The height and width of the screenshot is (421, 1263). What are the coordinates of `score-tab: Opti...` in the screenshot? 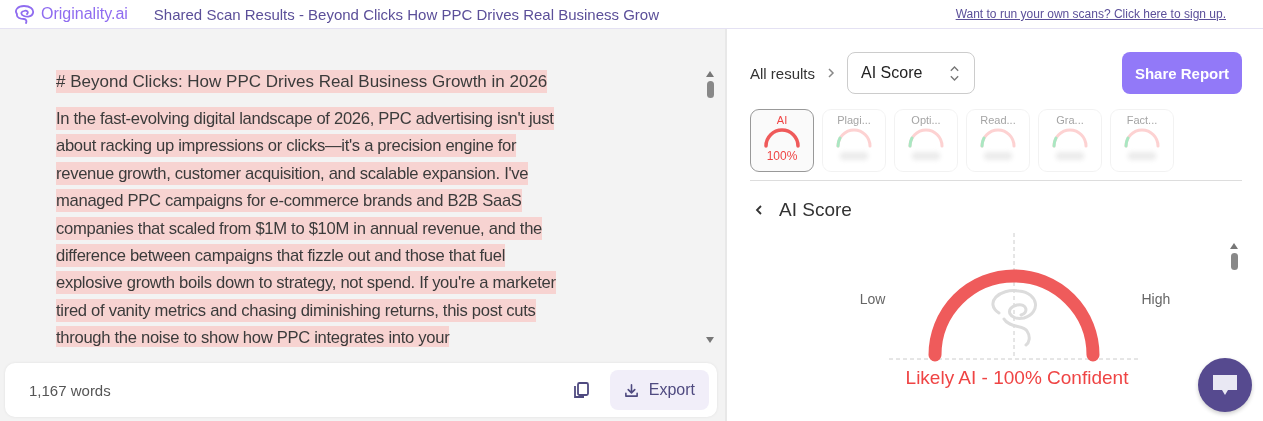 It's located at (926, 140).